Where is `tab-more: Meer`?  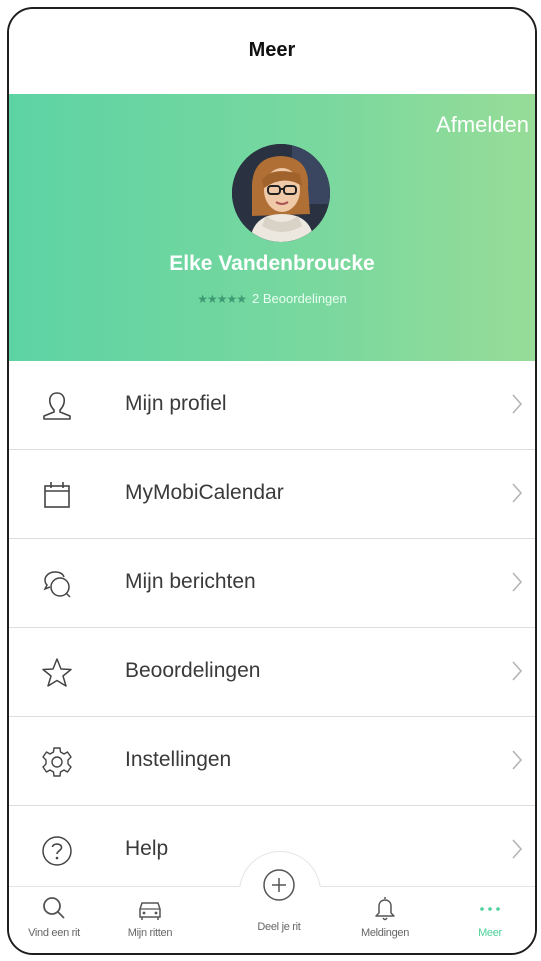
tab-more: Meer is located at coordinates (490, 922).